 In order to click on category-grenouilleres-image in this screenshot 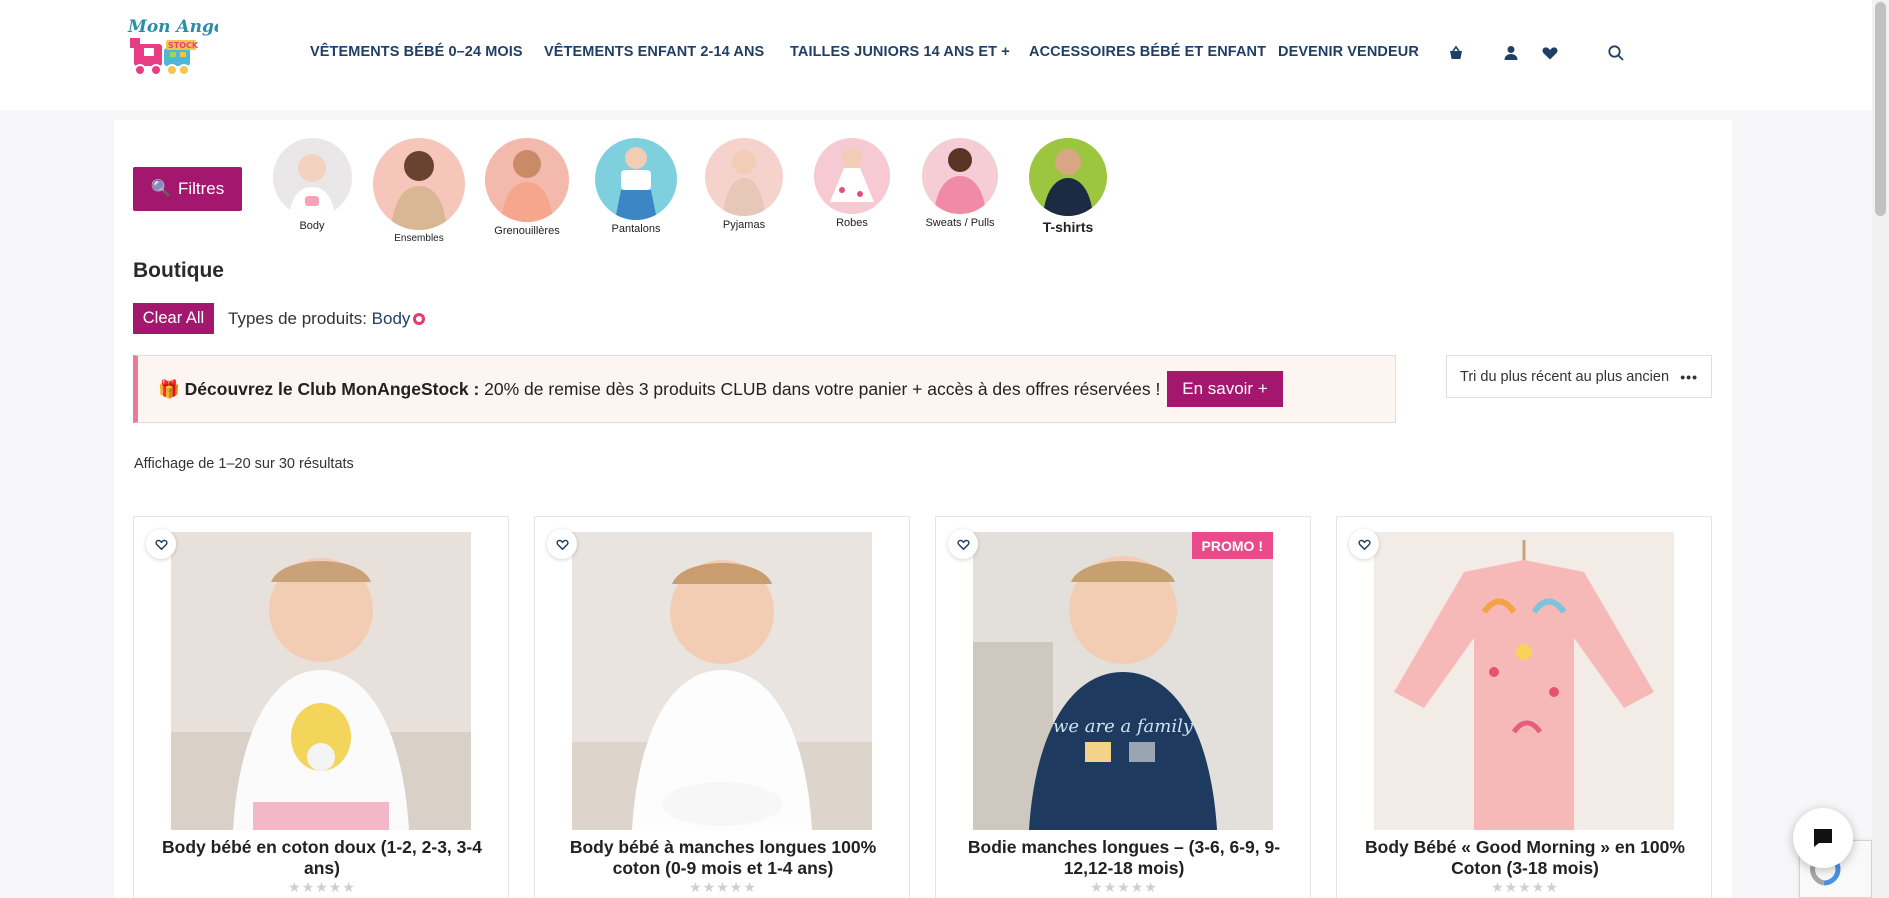, I will do `click(527, 180)`.